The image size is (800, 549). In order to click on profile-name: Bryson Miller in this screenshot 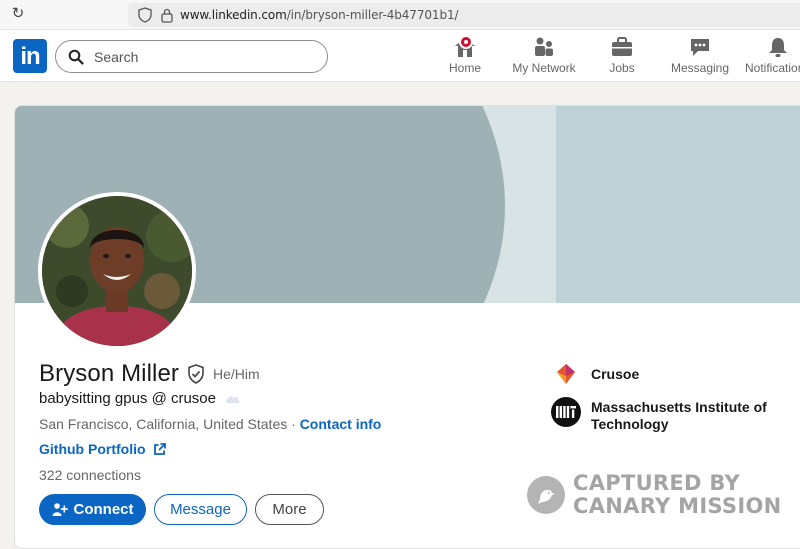, I will do `click(109, 373)`.